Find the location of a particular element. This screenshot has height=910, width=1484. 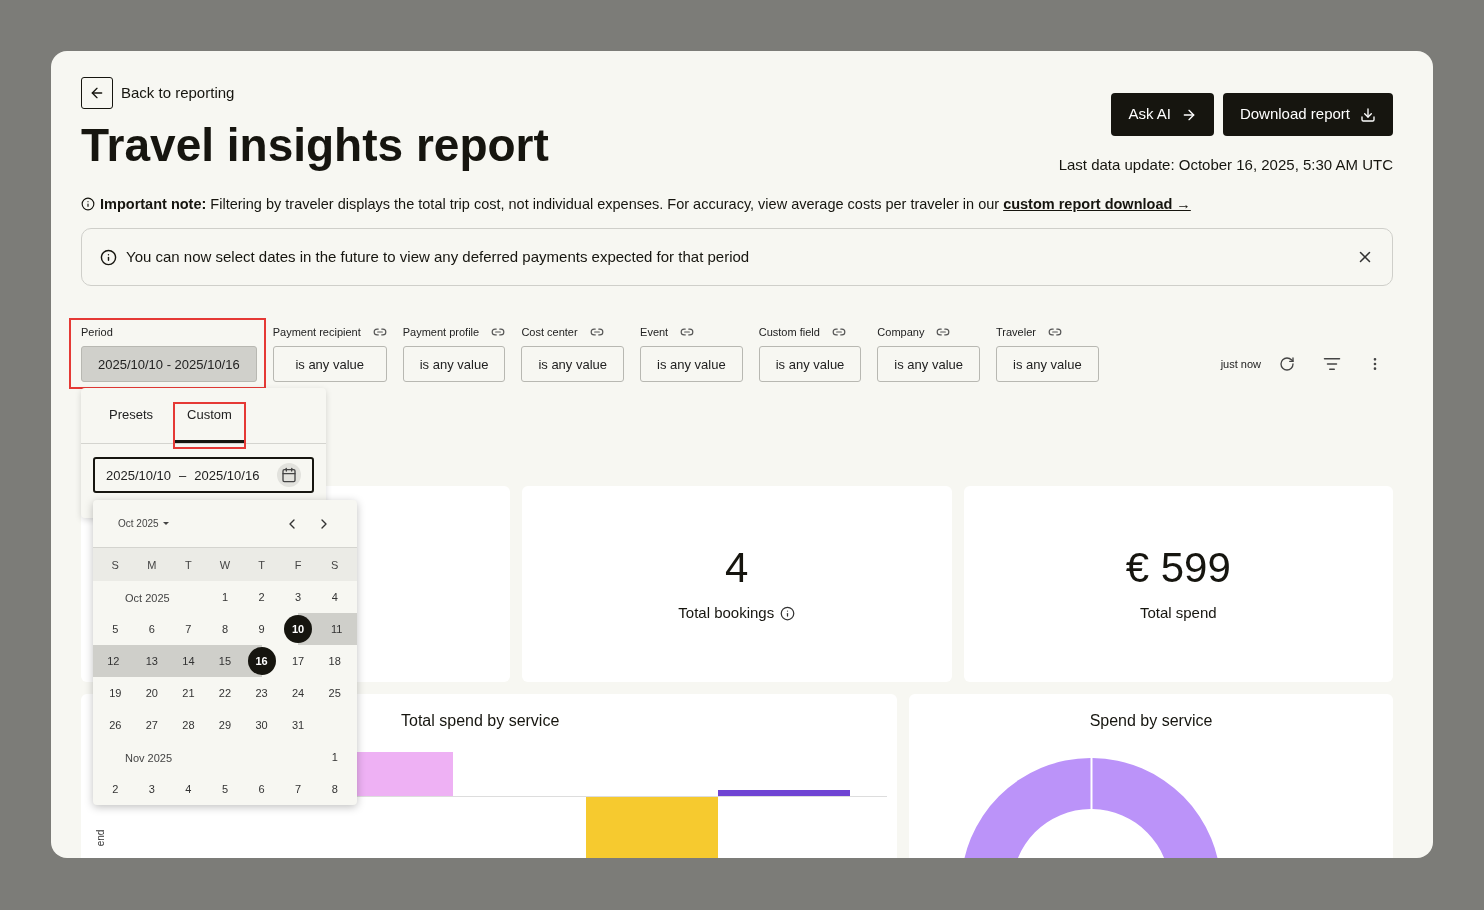

calendar-day: 18 is located at coordinates (334, 661).